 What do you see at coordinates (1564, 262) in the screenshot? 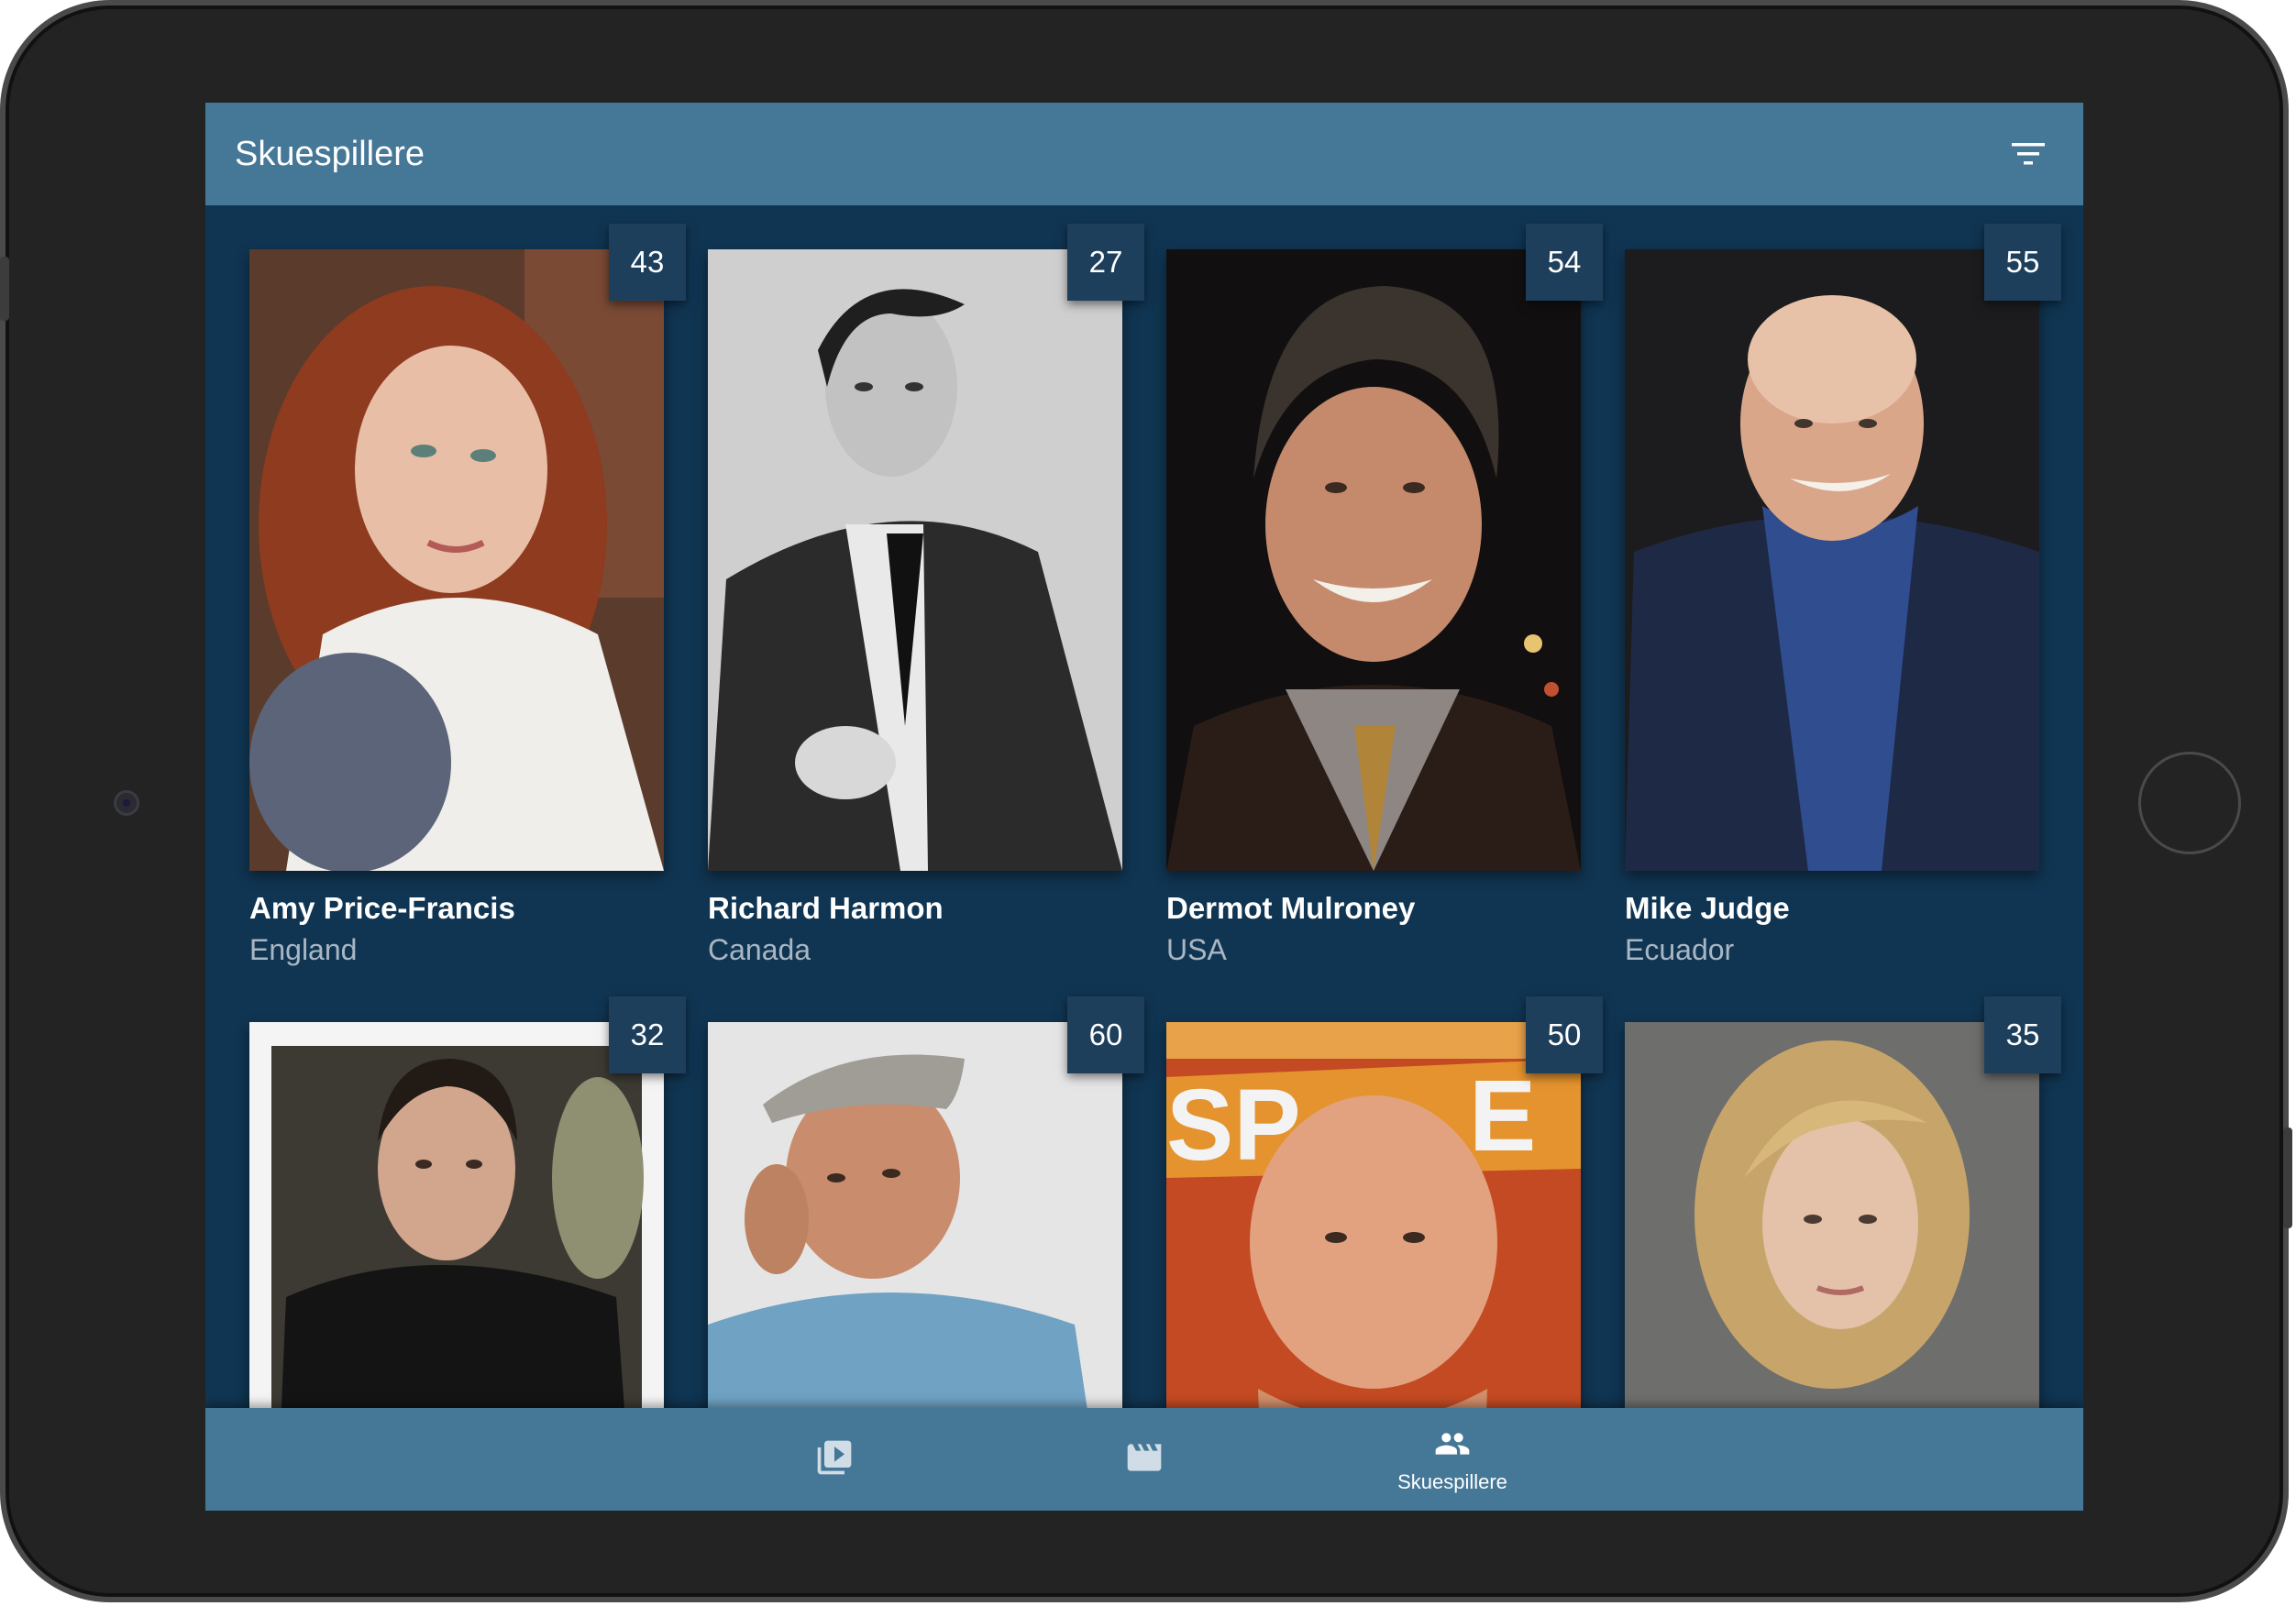
I see `age-badge: 54` at bounding box center [1564, 262].